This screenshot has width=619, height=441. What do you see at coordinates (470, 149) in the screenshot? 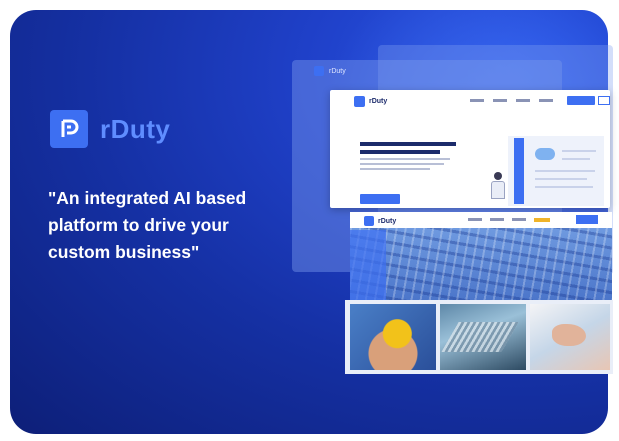
I see `mockup-homepage-window: rDuty` at bounding box center [470, 149].